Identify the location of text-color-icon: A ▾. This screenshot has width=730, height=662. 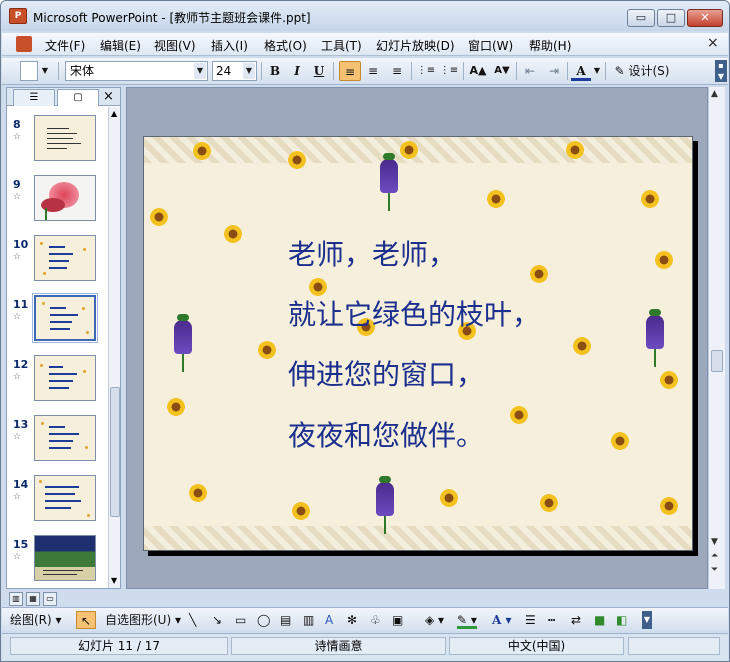
(502, 620).